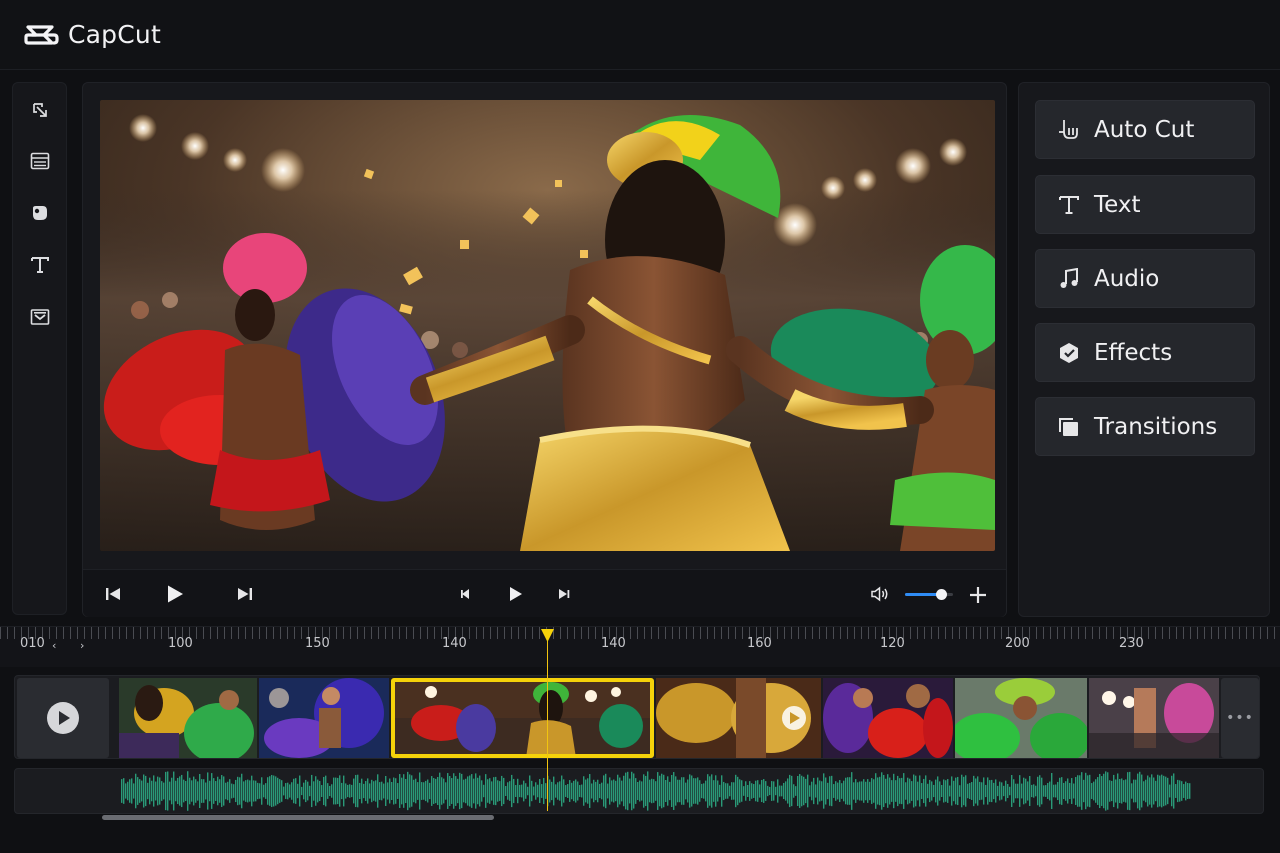  Describe the element at coordinates (175, 594) in the screenshot. I see `play-icon` at that location.